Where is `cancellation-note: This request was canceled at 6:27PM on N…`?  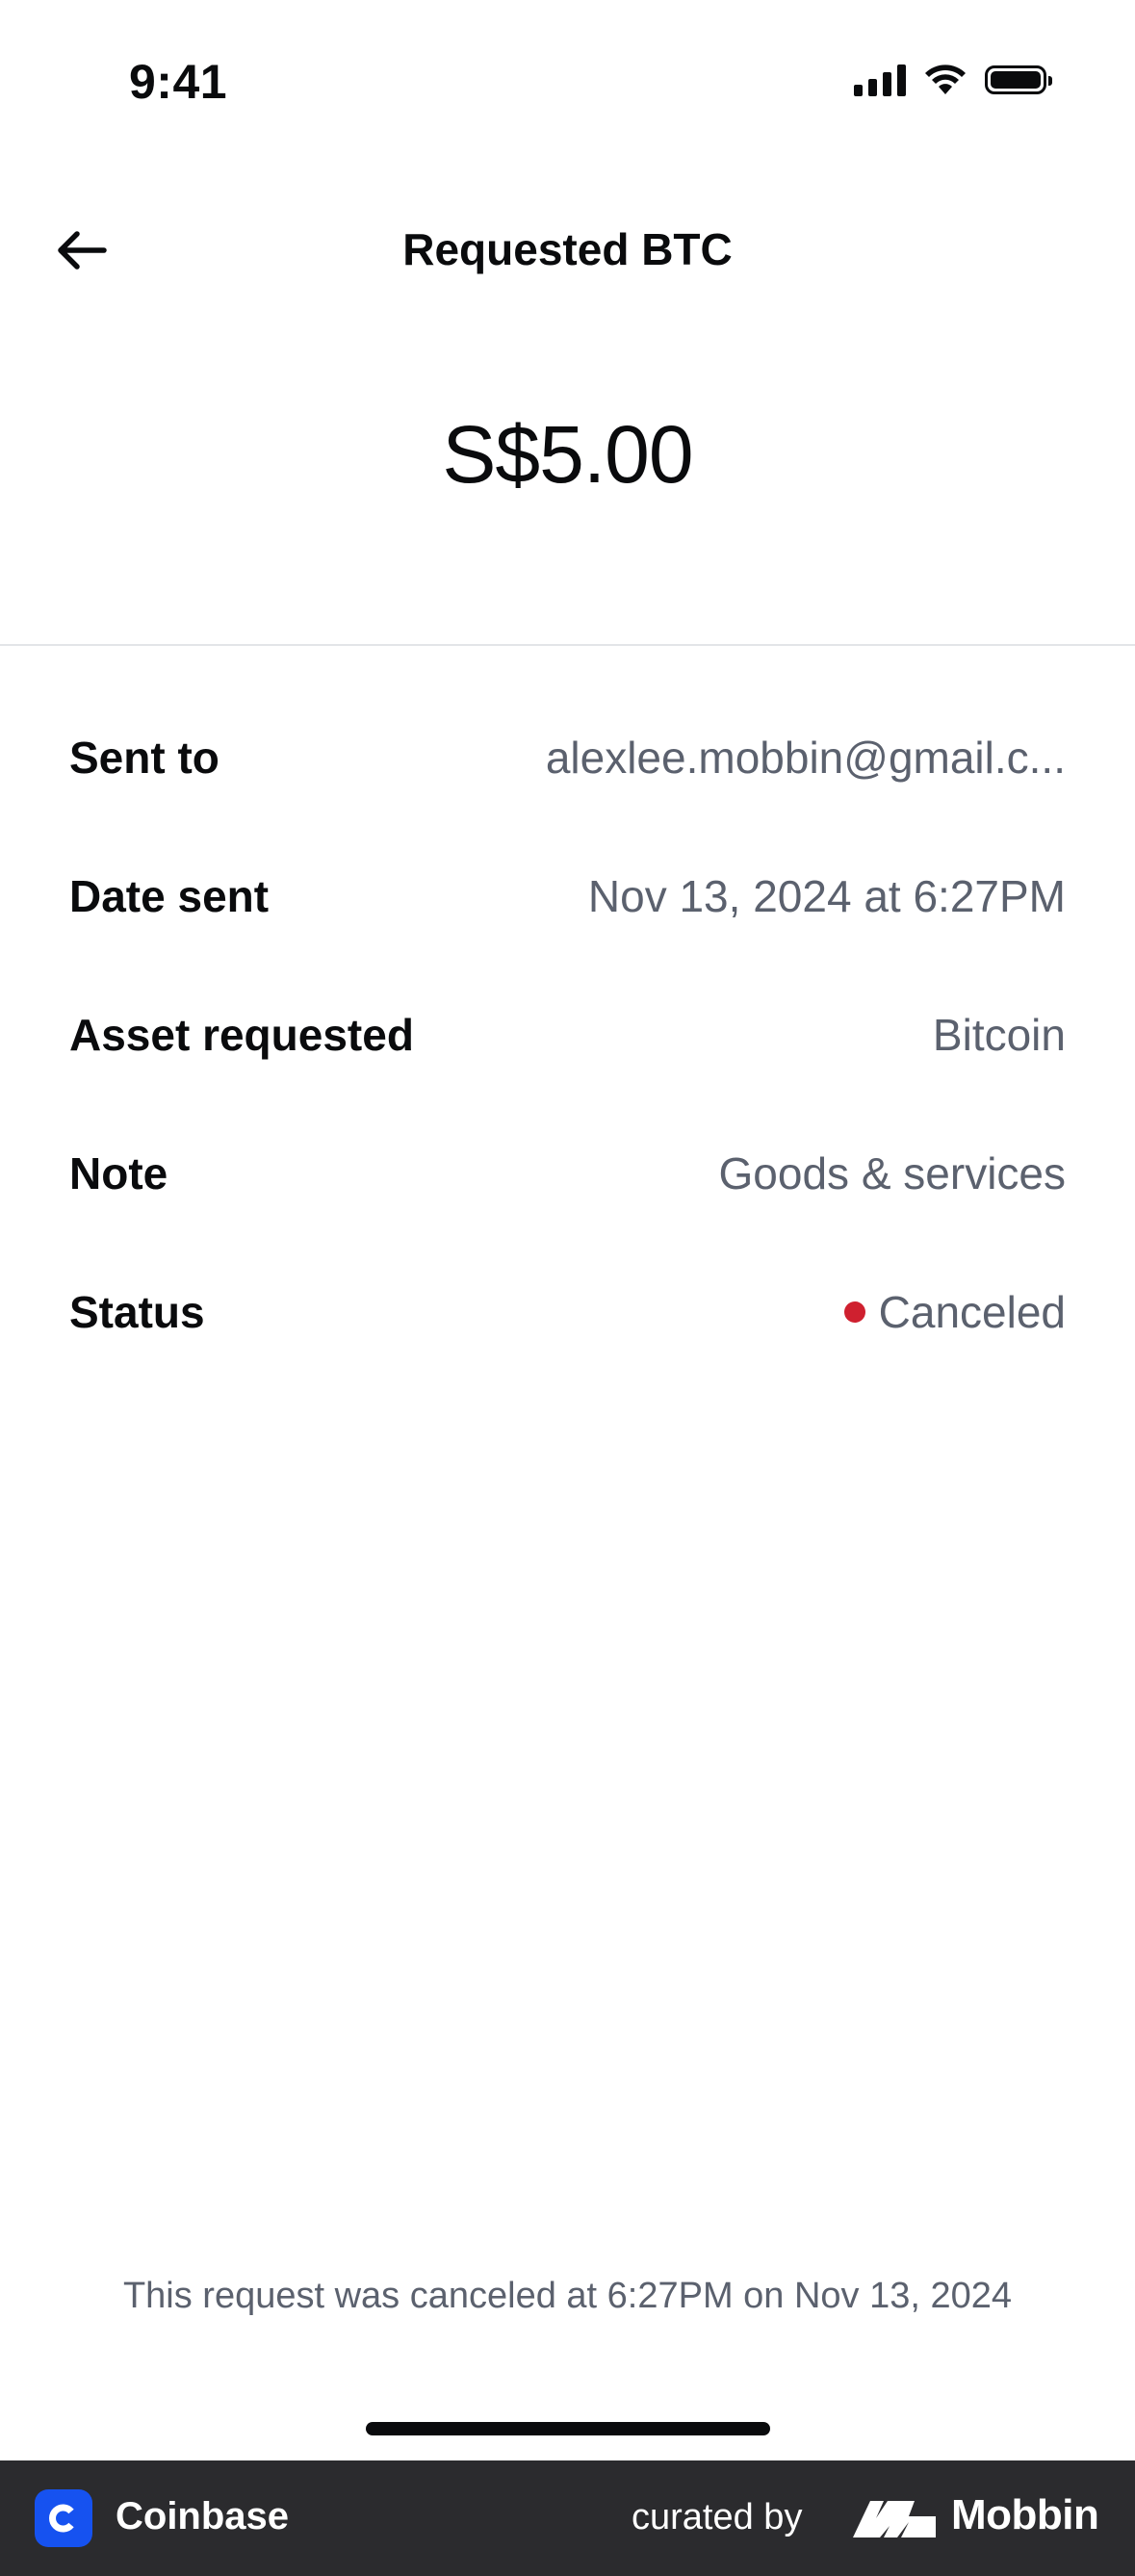
cancellation-note: This request was canceled at 6:27PM on N… is located at coordinates (567, 2296).